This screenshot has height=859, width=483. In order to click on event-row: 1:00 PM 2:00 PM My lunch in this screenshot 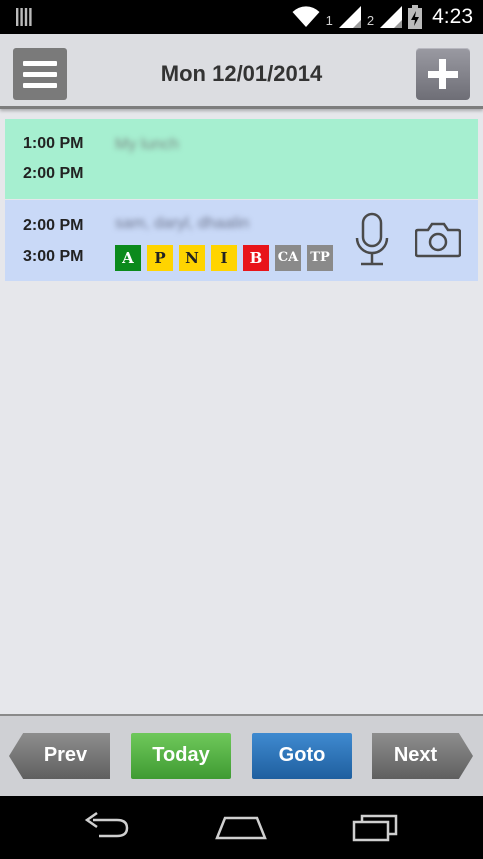, I will do `click(241, 159)`.